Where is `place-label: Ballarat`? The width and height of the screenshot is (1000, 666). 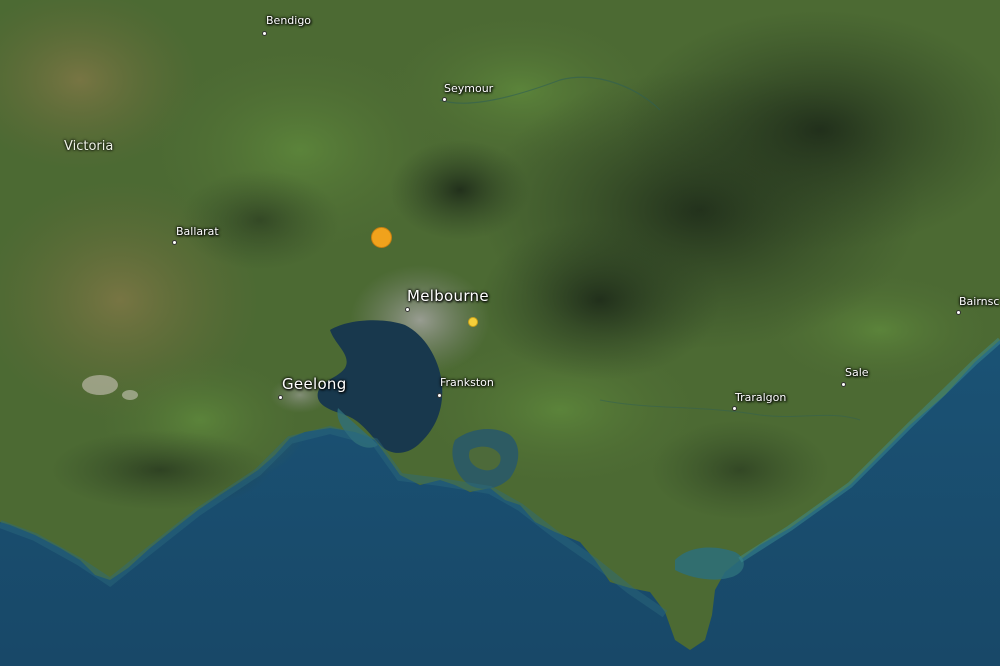
place-label: Ballarat is located at coordinates (197, 231).